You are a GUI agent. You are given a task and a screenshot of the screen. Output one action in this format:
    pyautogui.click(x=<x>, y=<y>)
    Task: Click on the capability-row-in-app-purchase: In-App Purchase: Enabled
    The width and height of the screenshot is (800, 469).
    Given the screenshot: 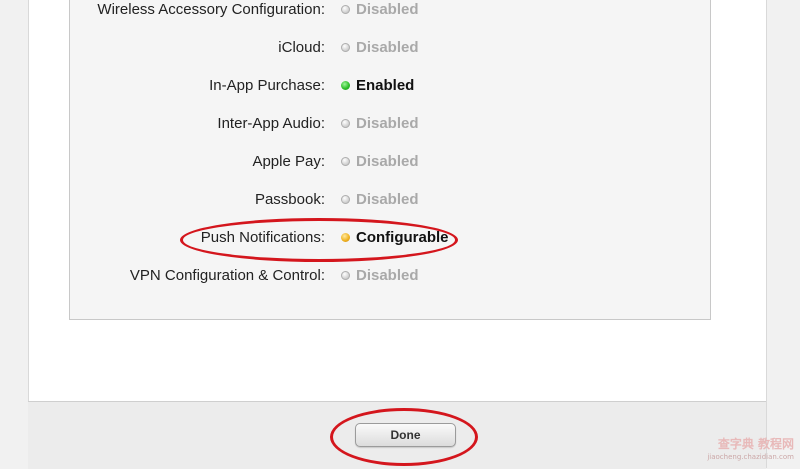 What is the action you would take?
    pyautogui.click(x=390, y=86)
    